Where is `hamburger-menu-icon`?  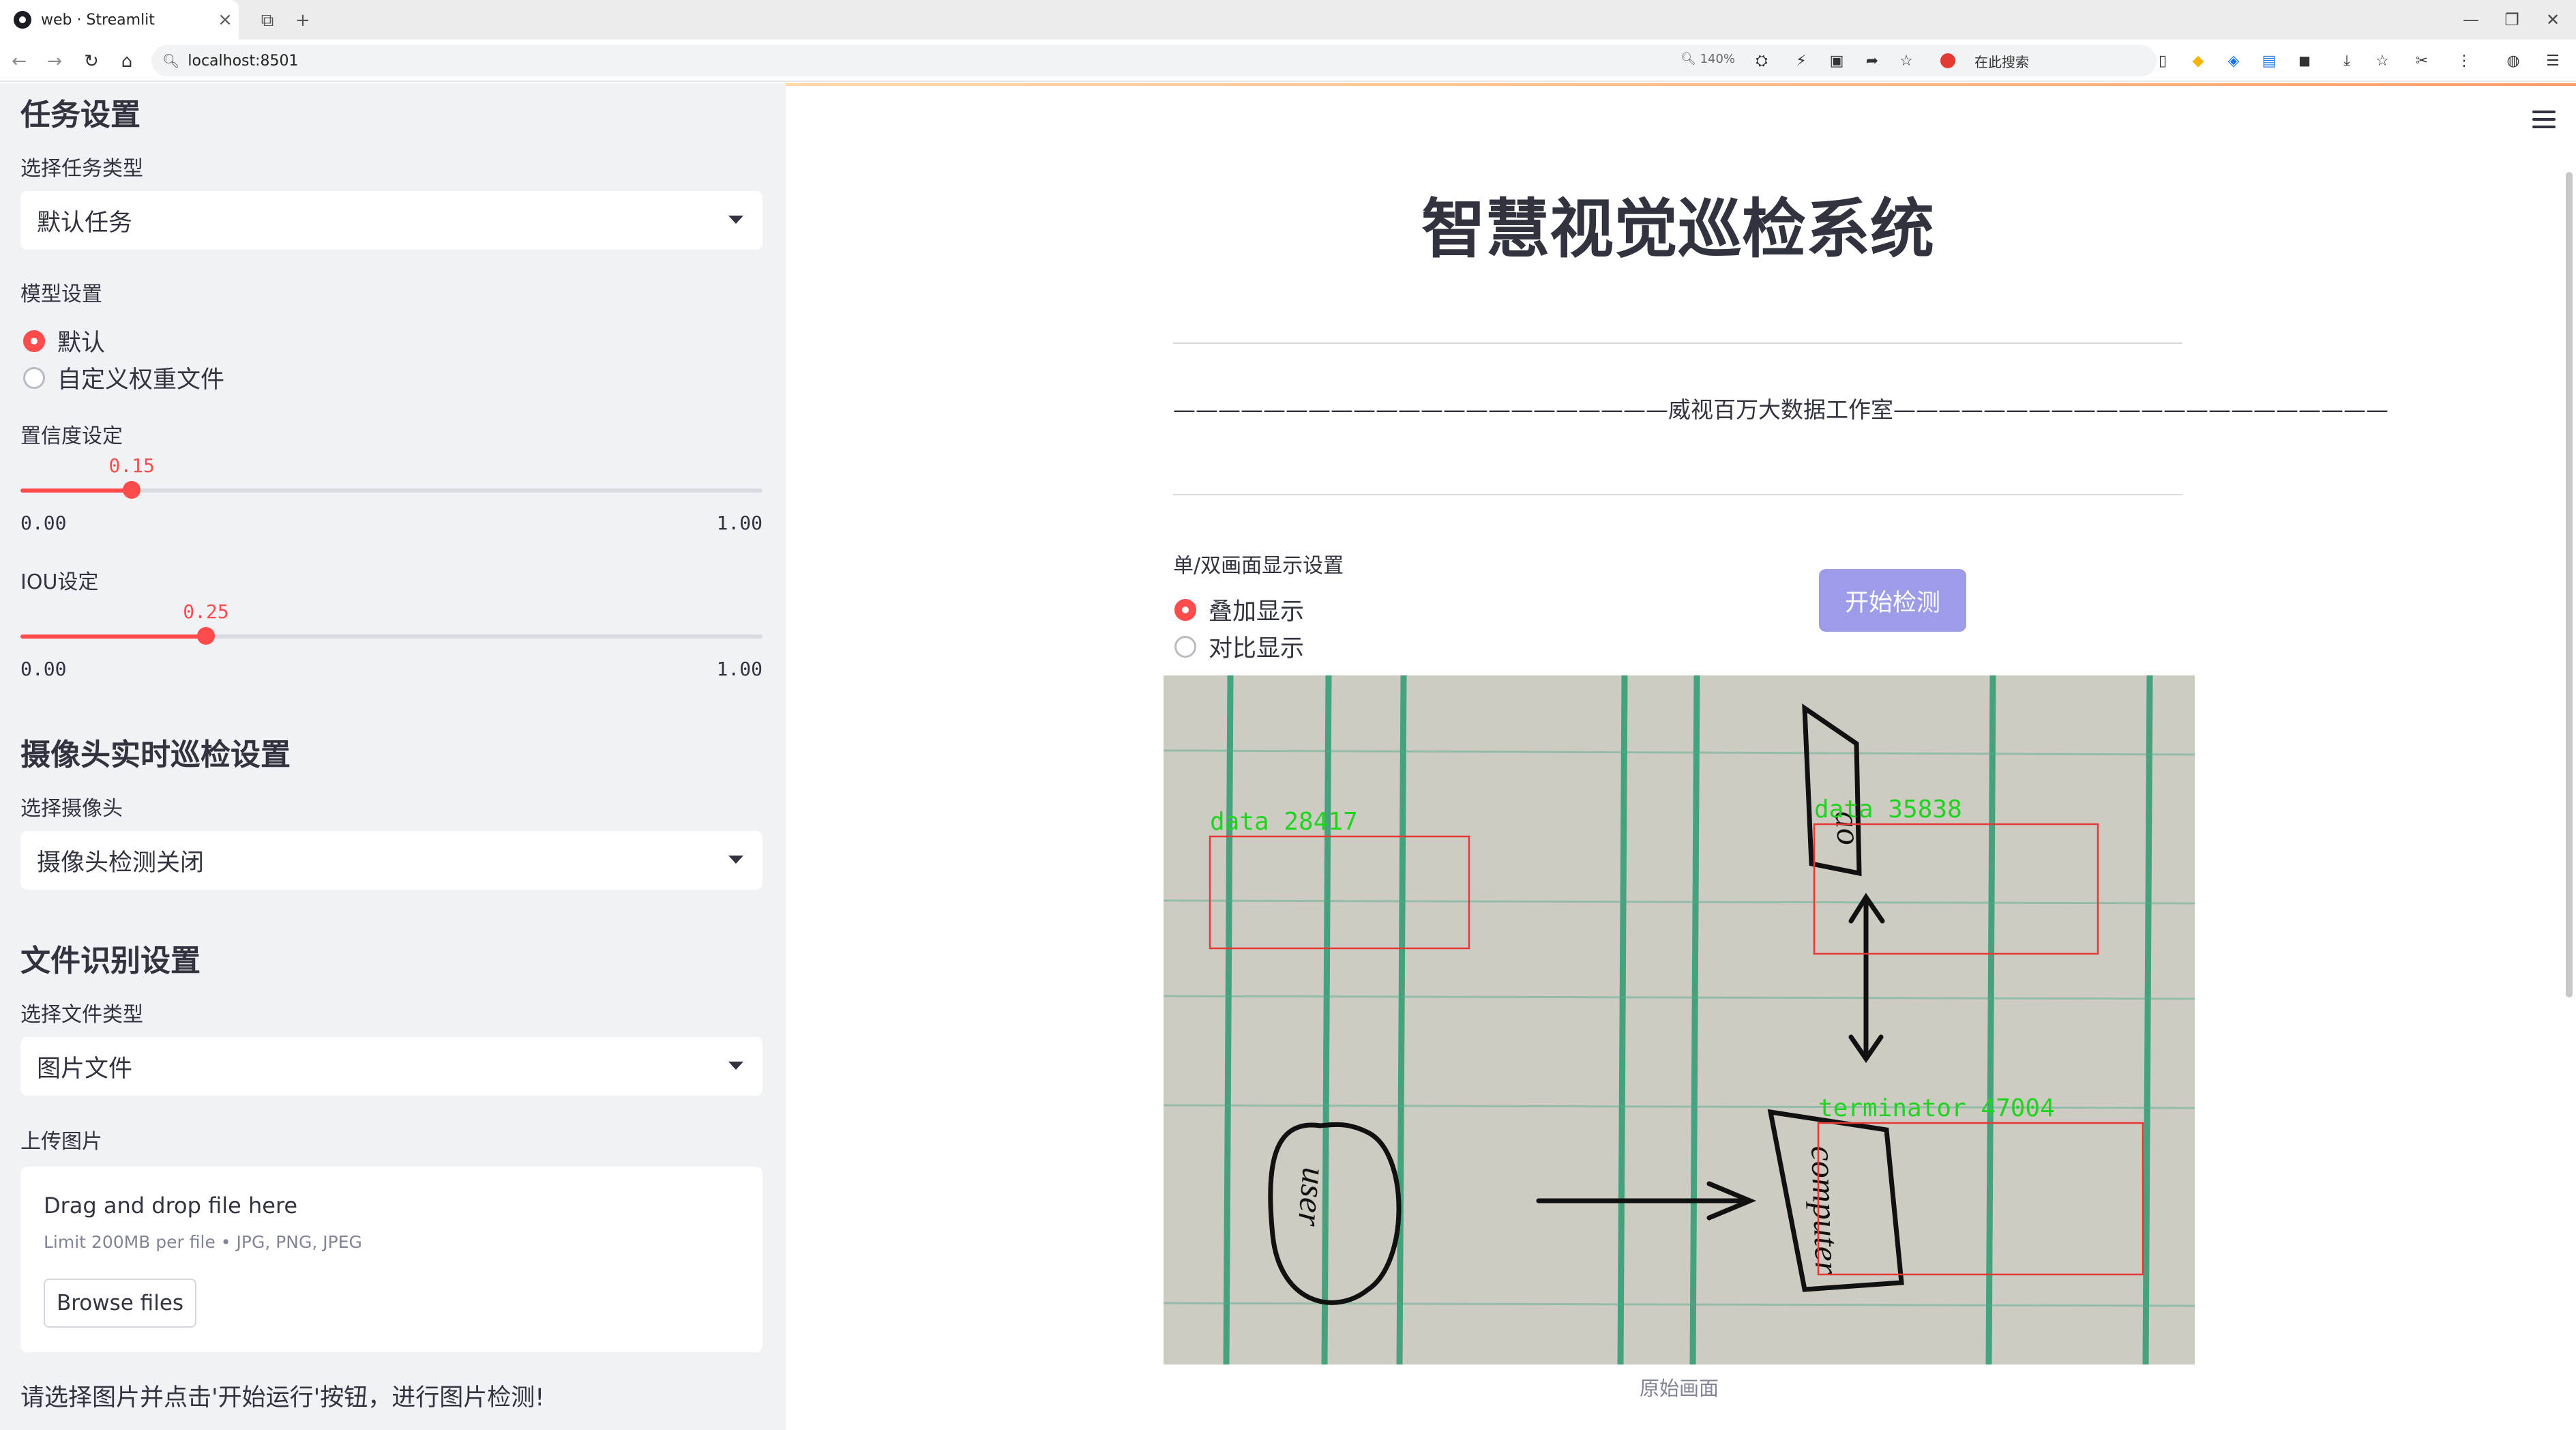 hamburger-menu-icon is located at coordinates (2544, 121).